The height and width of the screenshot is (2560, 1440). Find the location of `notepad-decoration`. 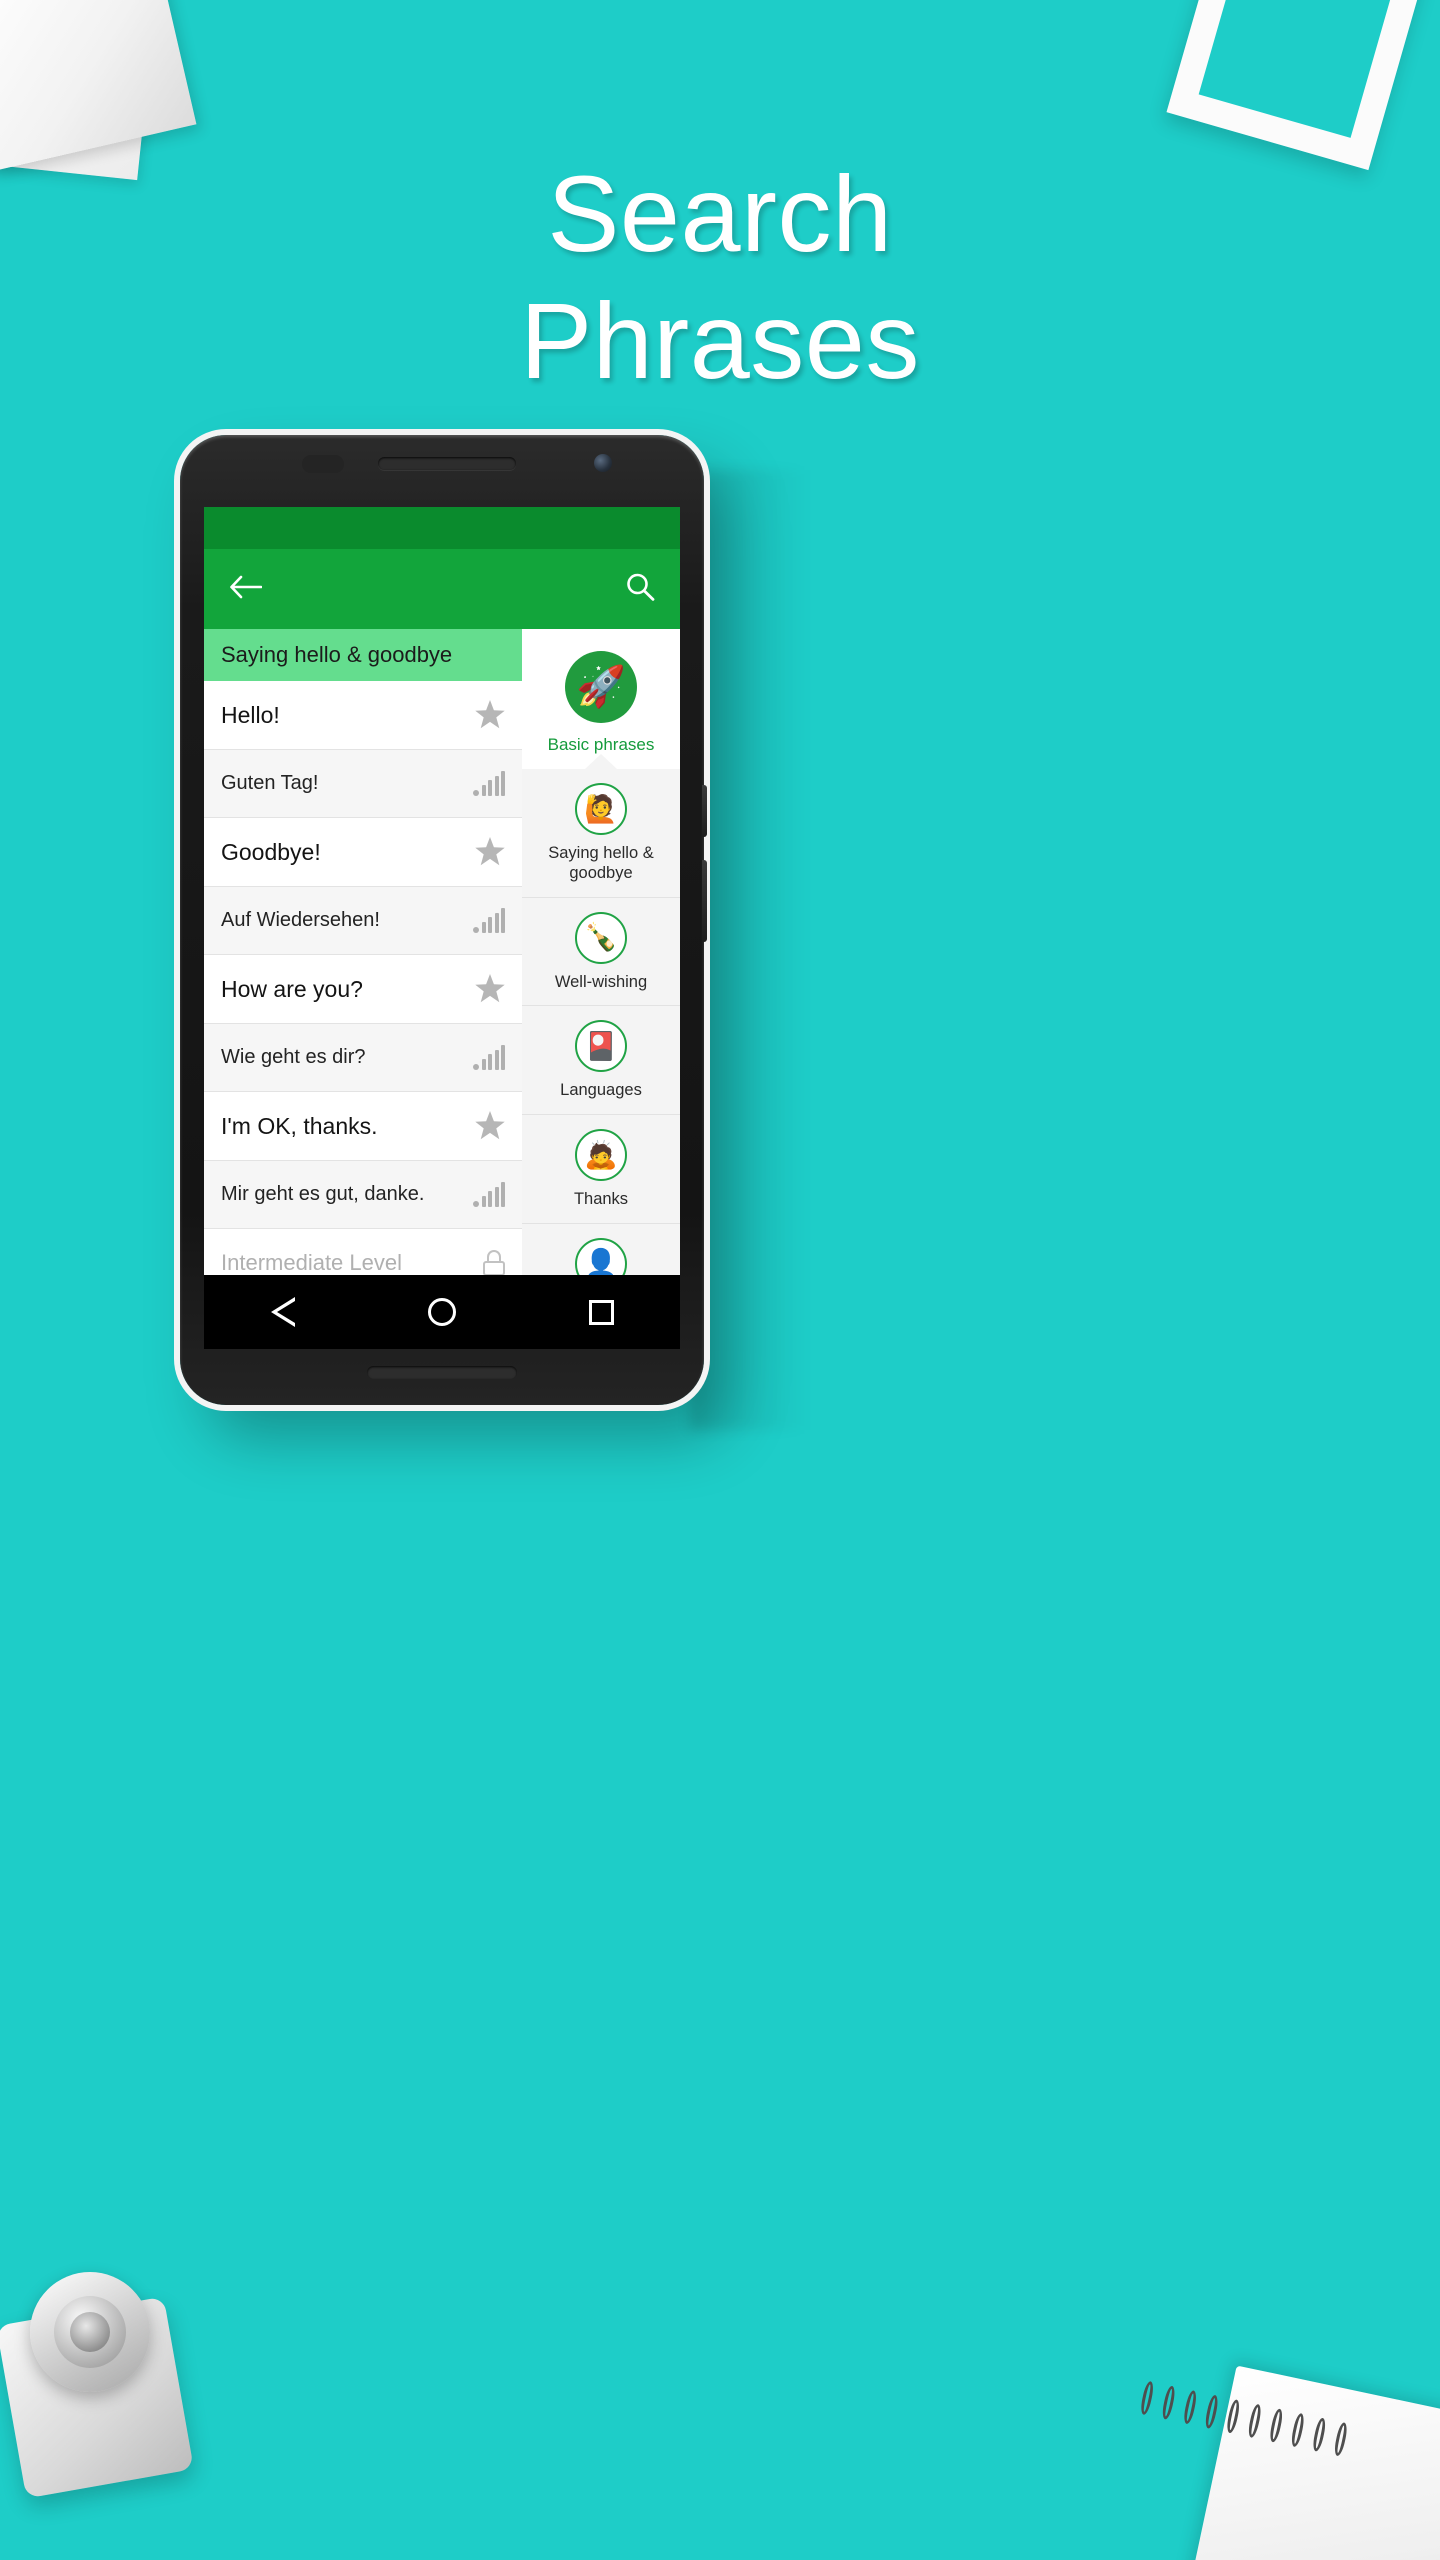

notepad-decoration is located at coordinates (1314, 2462).